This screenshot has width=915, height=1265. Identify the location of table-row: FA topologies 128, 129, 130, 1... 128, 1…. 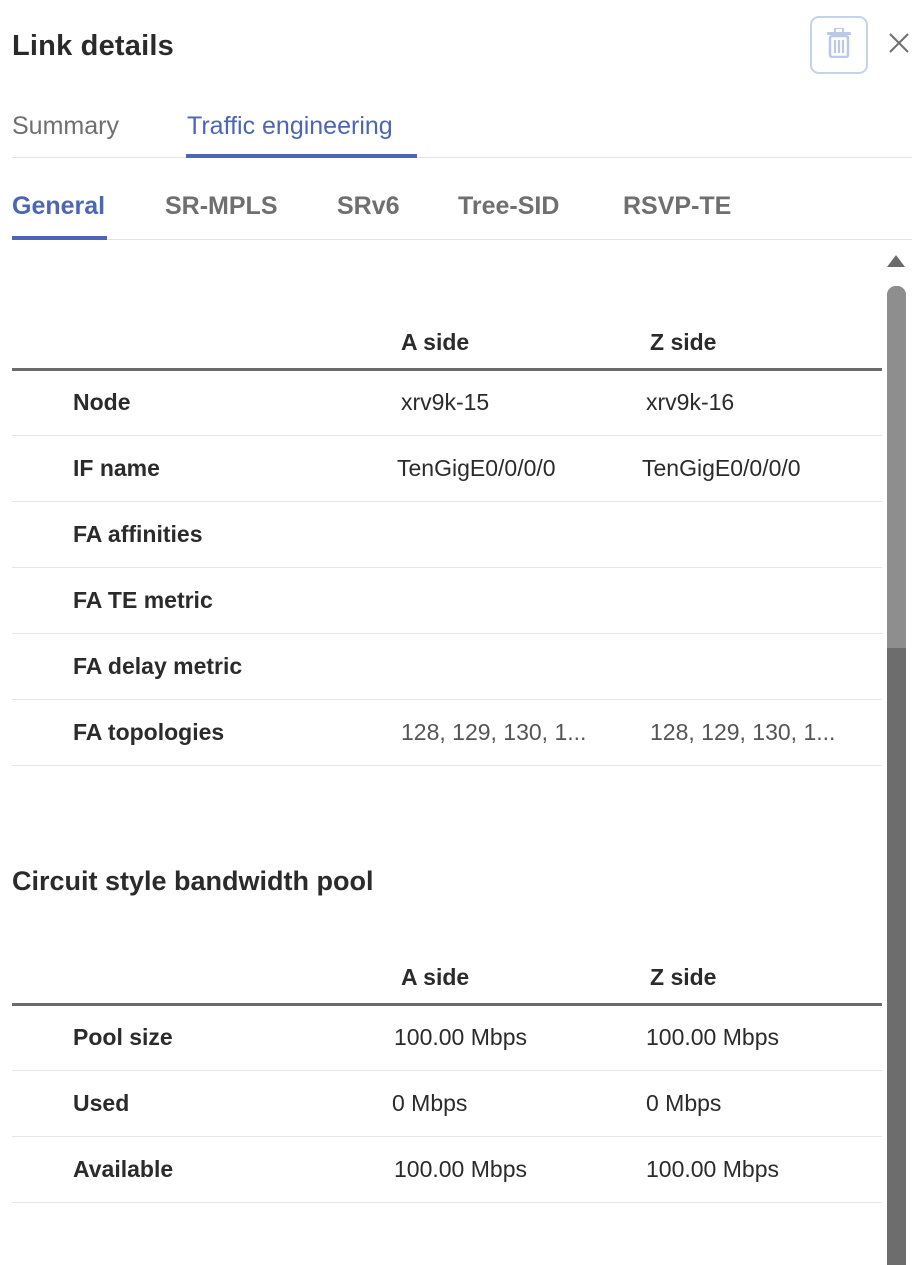
(447, 732).